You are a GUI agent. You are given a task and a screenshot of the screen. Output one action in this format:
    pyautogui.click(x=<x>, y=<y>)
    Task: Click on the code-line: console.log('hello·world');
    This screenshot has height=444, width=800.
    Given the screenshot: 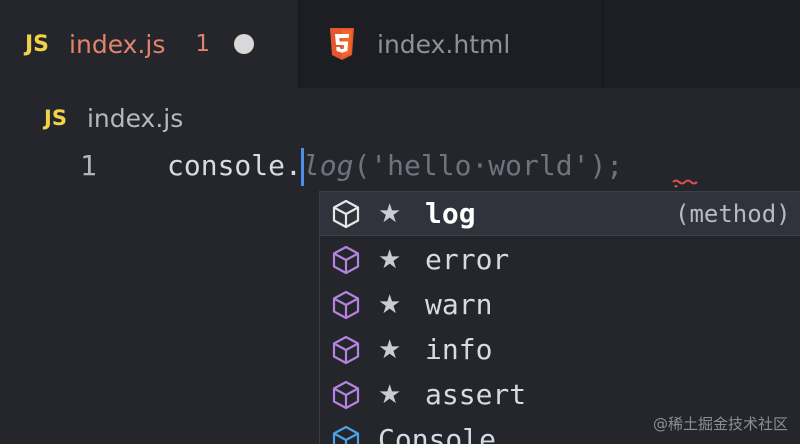 What is the action you would take?
    pyautogui.click(x=395, y=166)
    